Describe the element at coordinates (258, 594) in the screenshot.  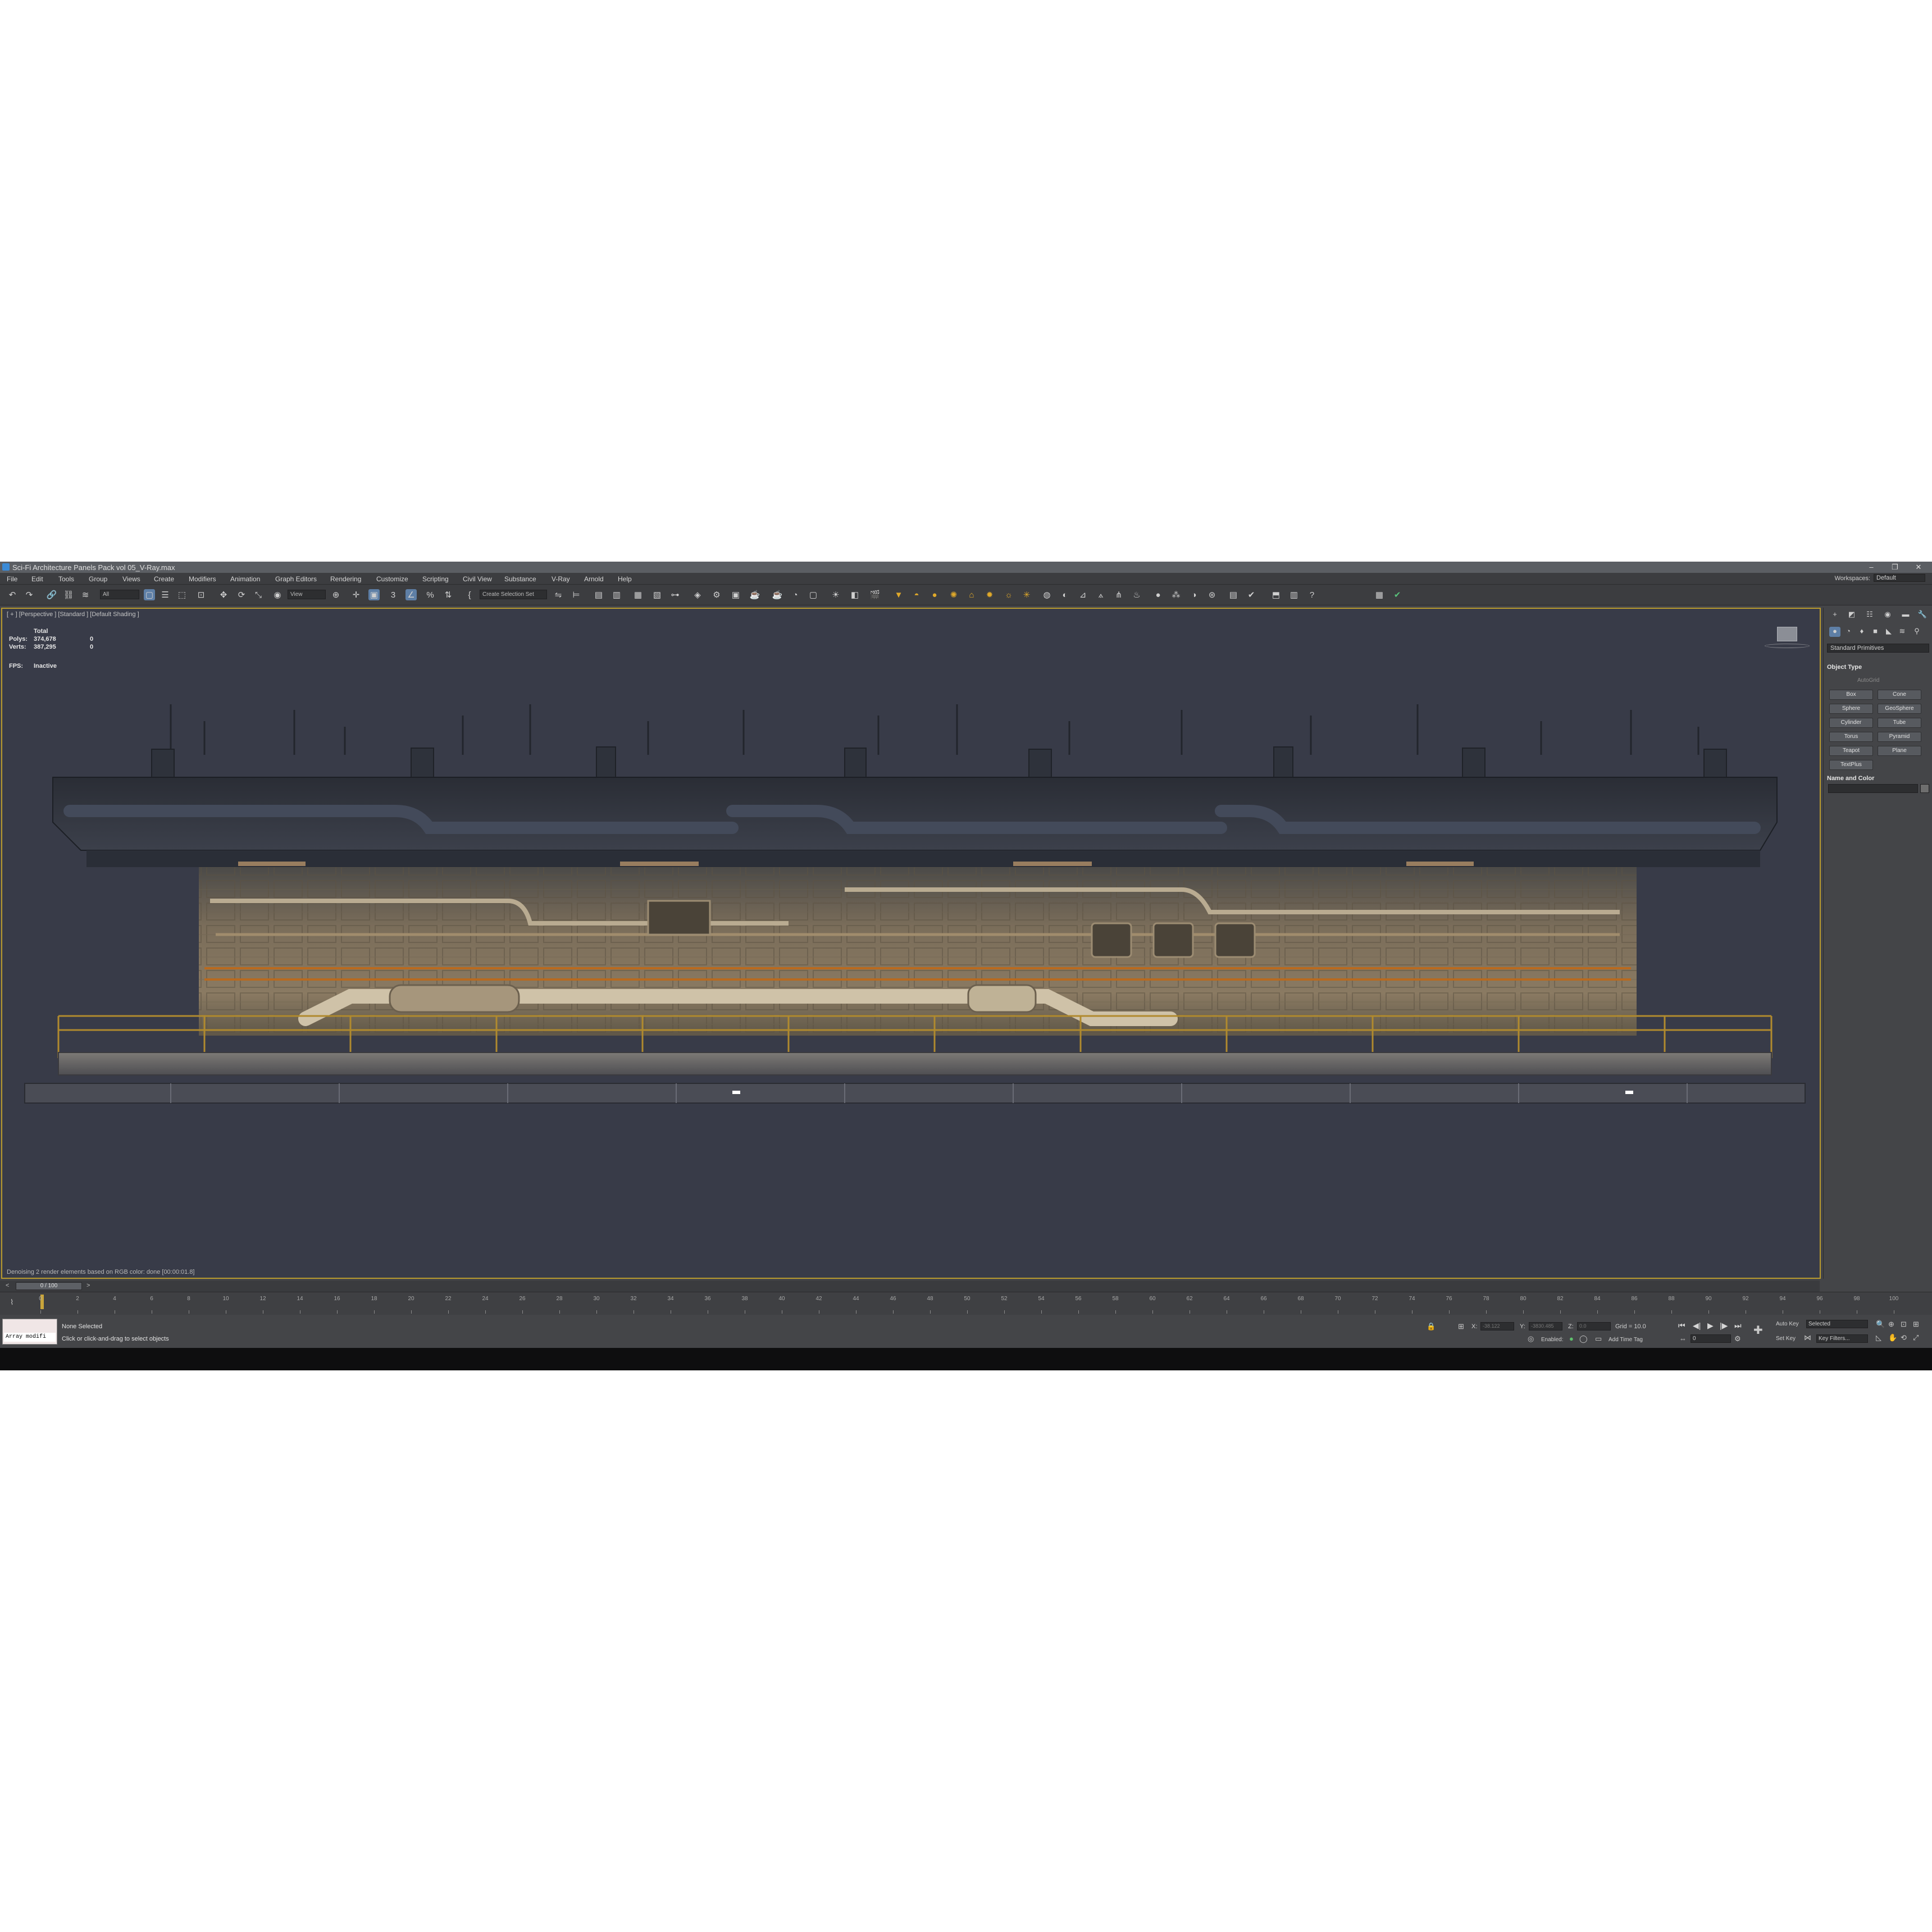
I see `scale-icon: ⤡` at that location.